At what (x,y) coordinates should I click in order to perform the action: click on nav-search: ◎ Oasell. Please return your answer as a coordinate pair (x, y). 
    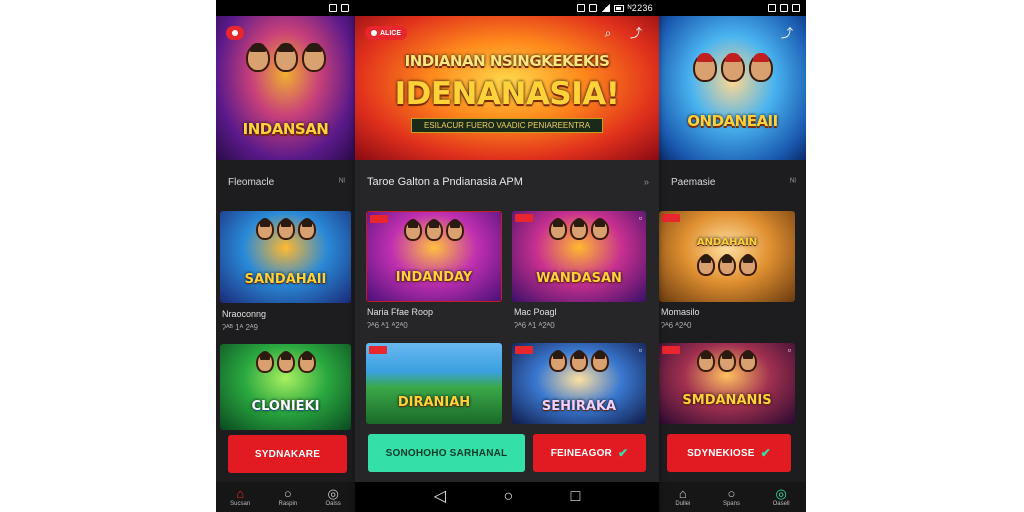
    Looking at the image, I should click on (781, 497).